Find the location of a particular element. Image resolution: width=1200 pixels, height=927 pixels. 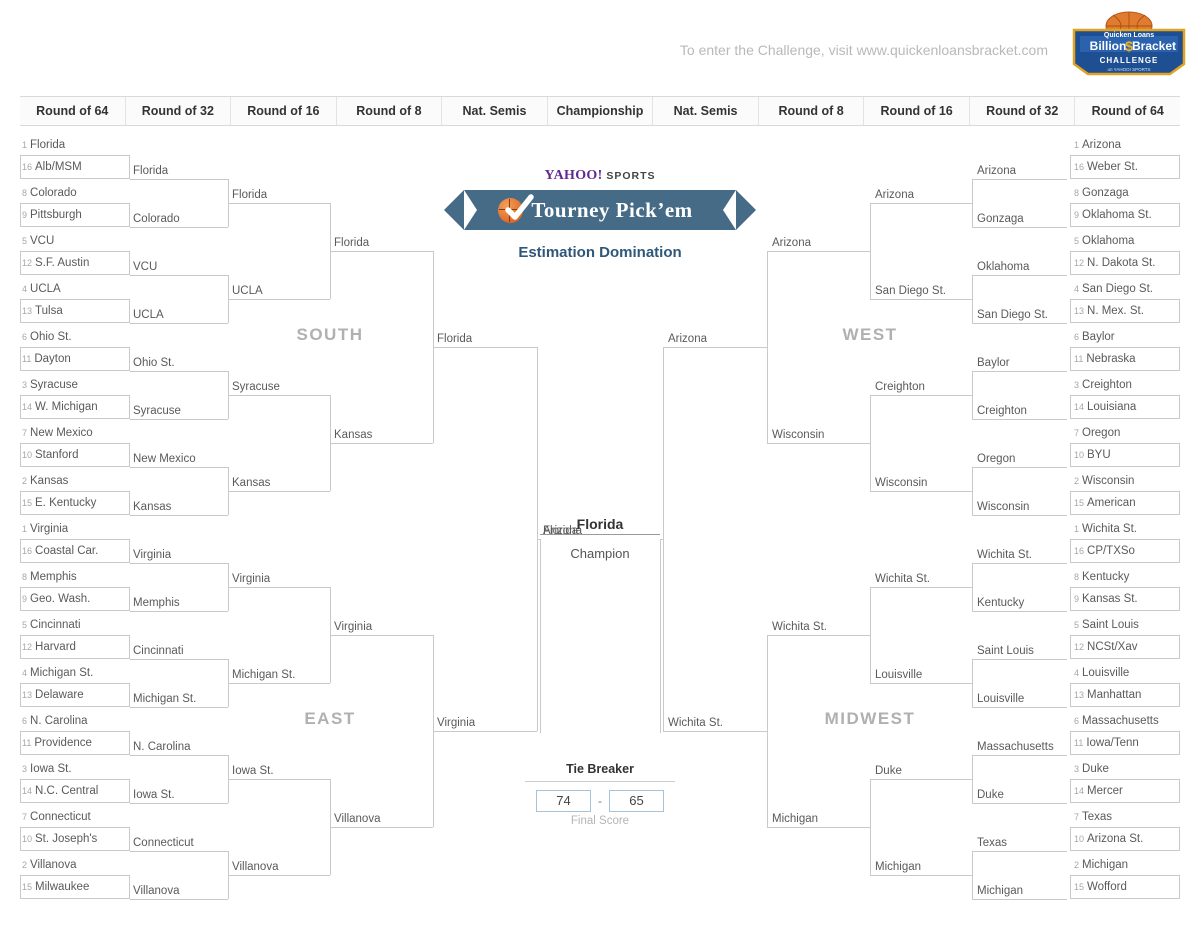

team-slot-r64-left-11-top: 4 Michigan St. is located at coordinates (57, 673).